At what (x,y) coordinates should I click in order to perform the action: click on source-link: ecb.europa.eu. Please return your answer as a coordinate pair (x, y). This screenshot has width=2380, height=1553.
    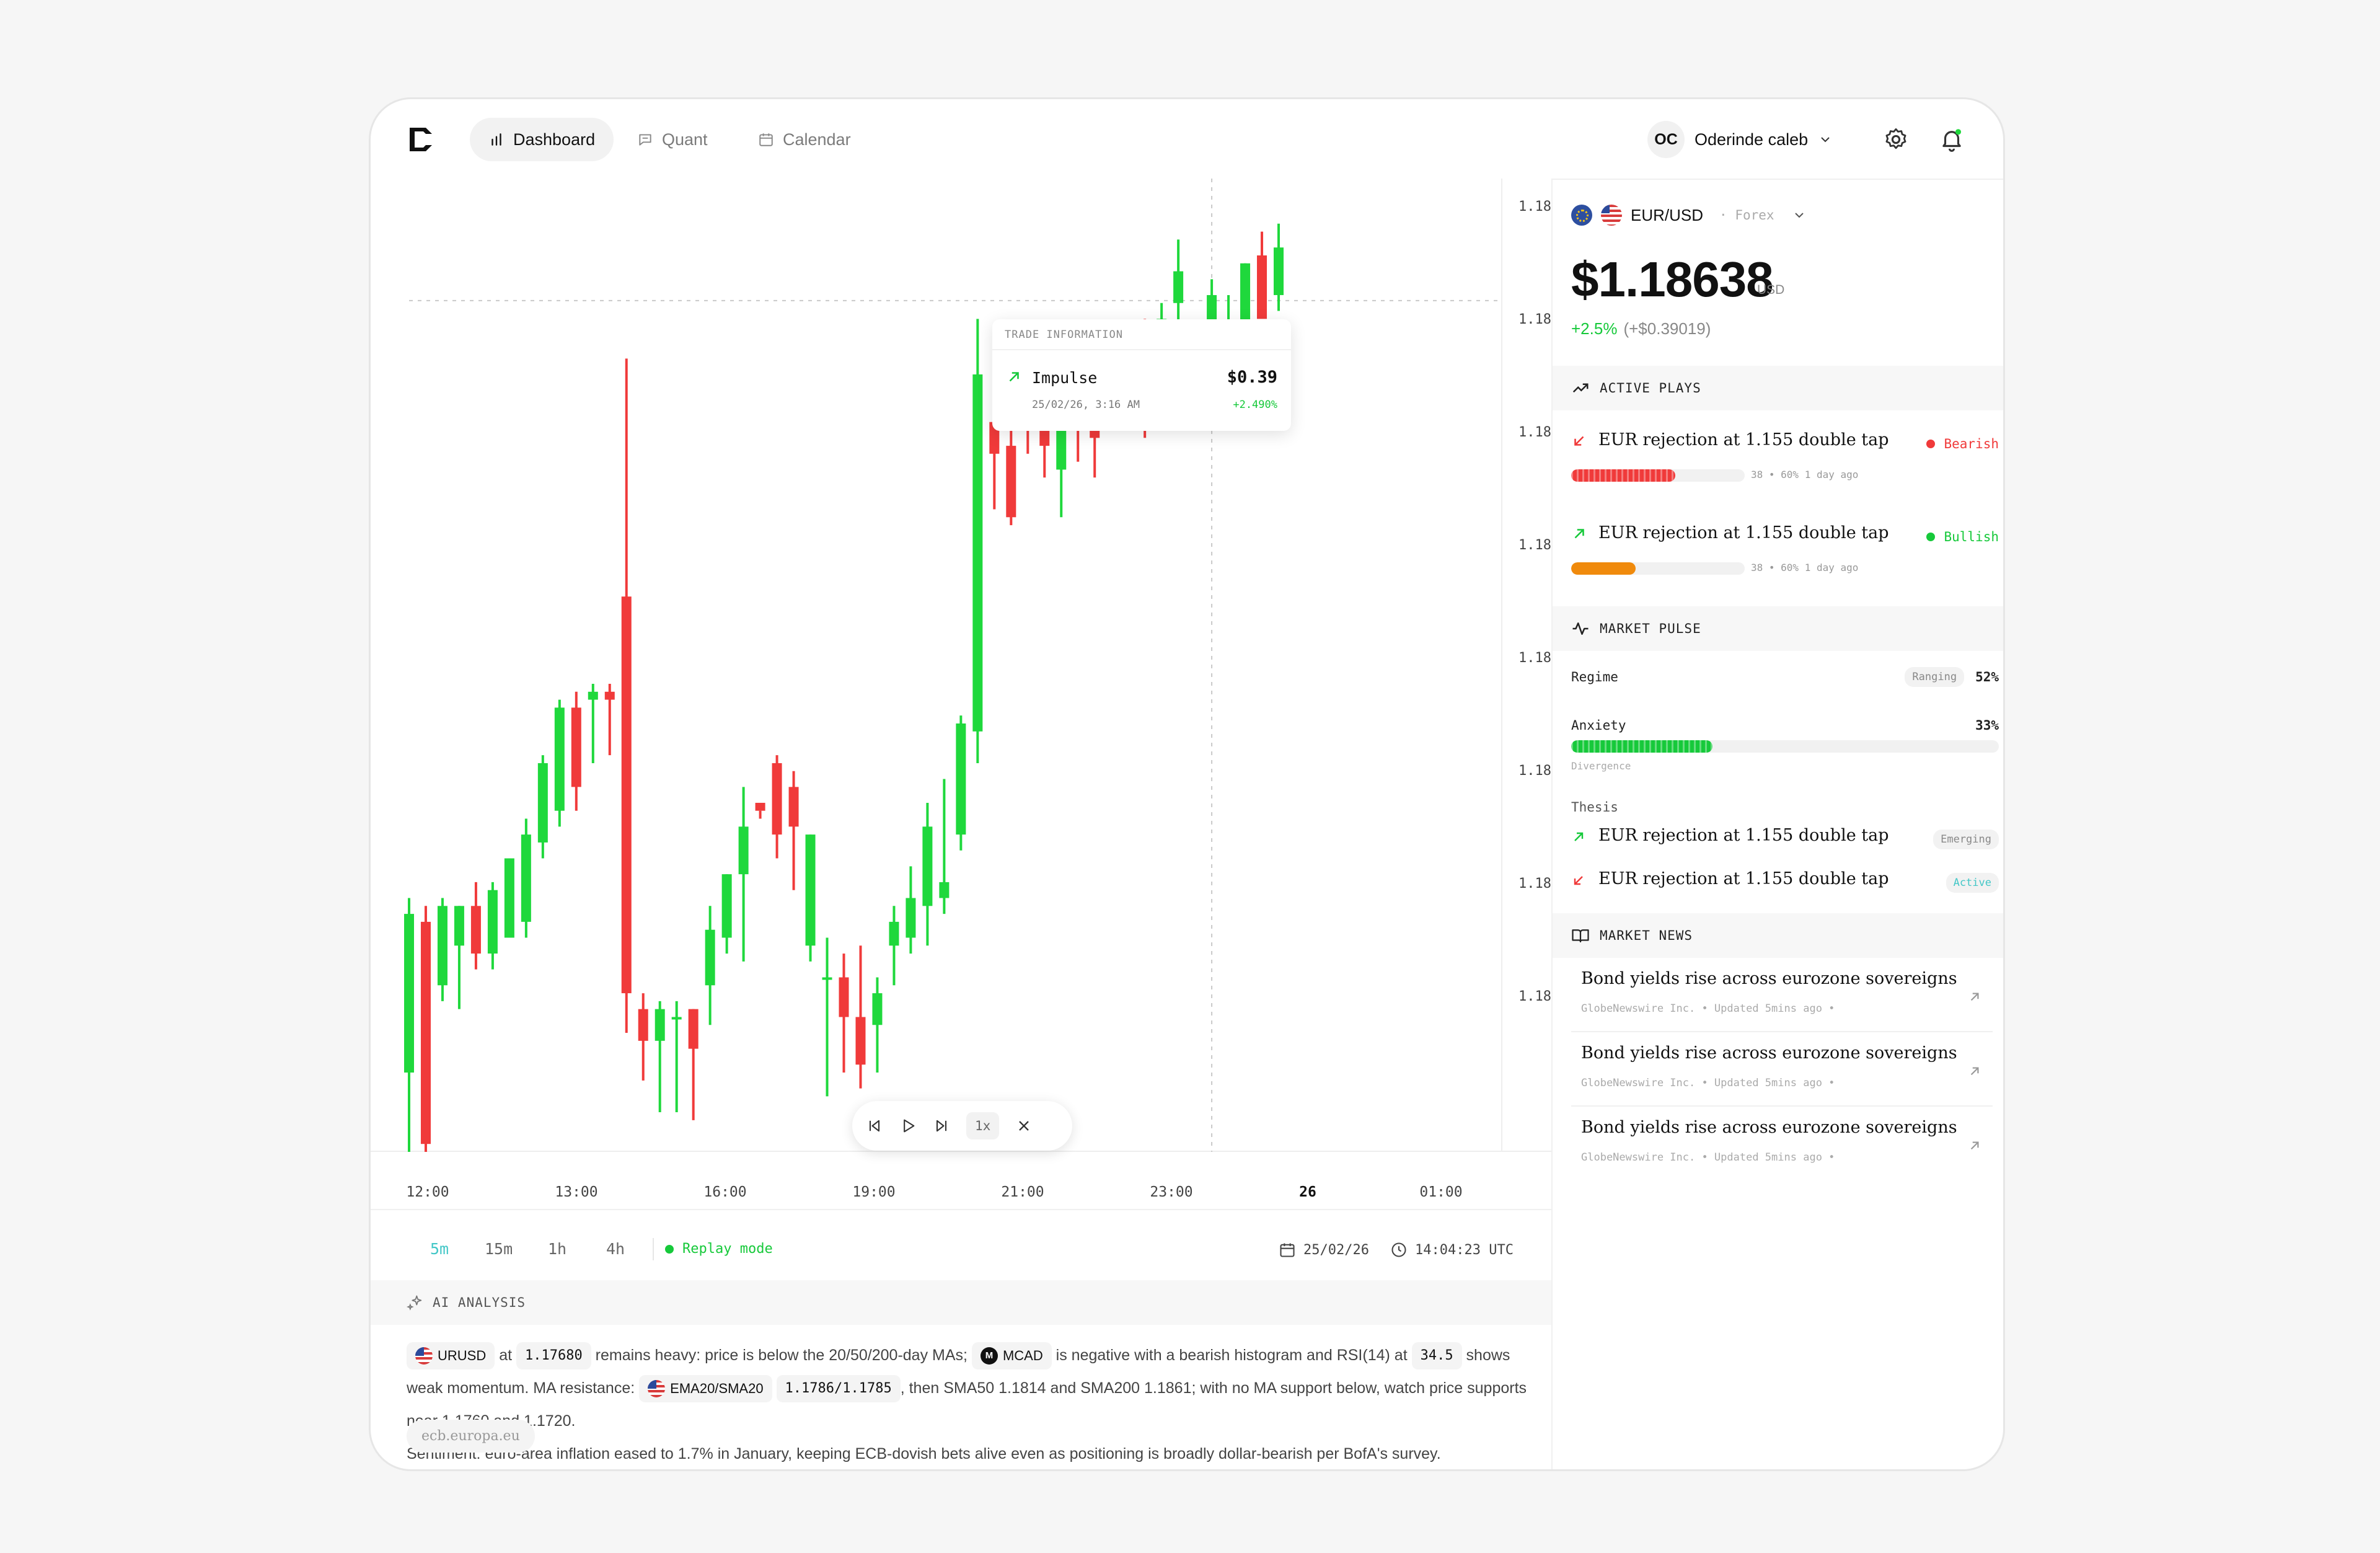
    Looking at the image, I should click on (471, 1436).